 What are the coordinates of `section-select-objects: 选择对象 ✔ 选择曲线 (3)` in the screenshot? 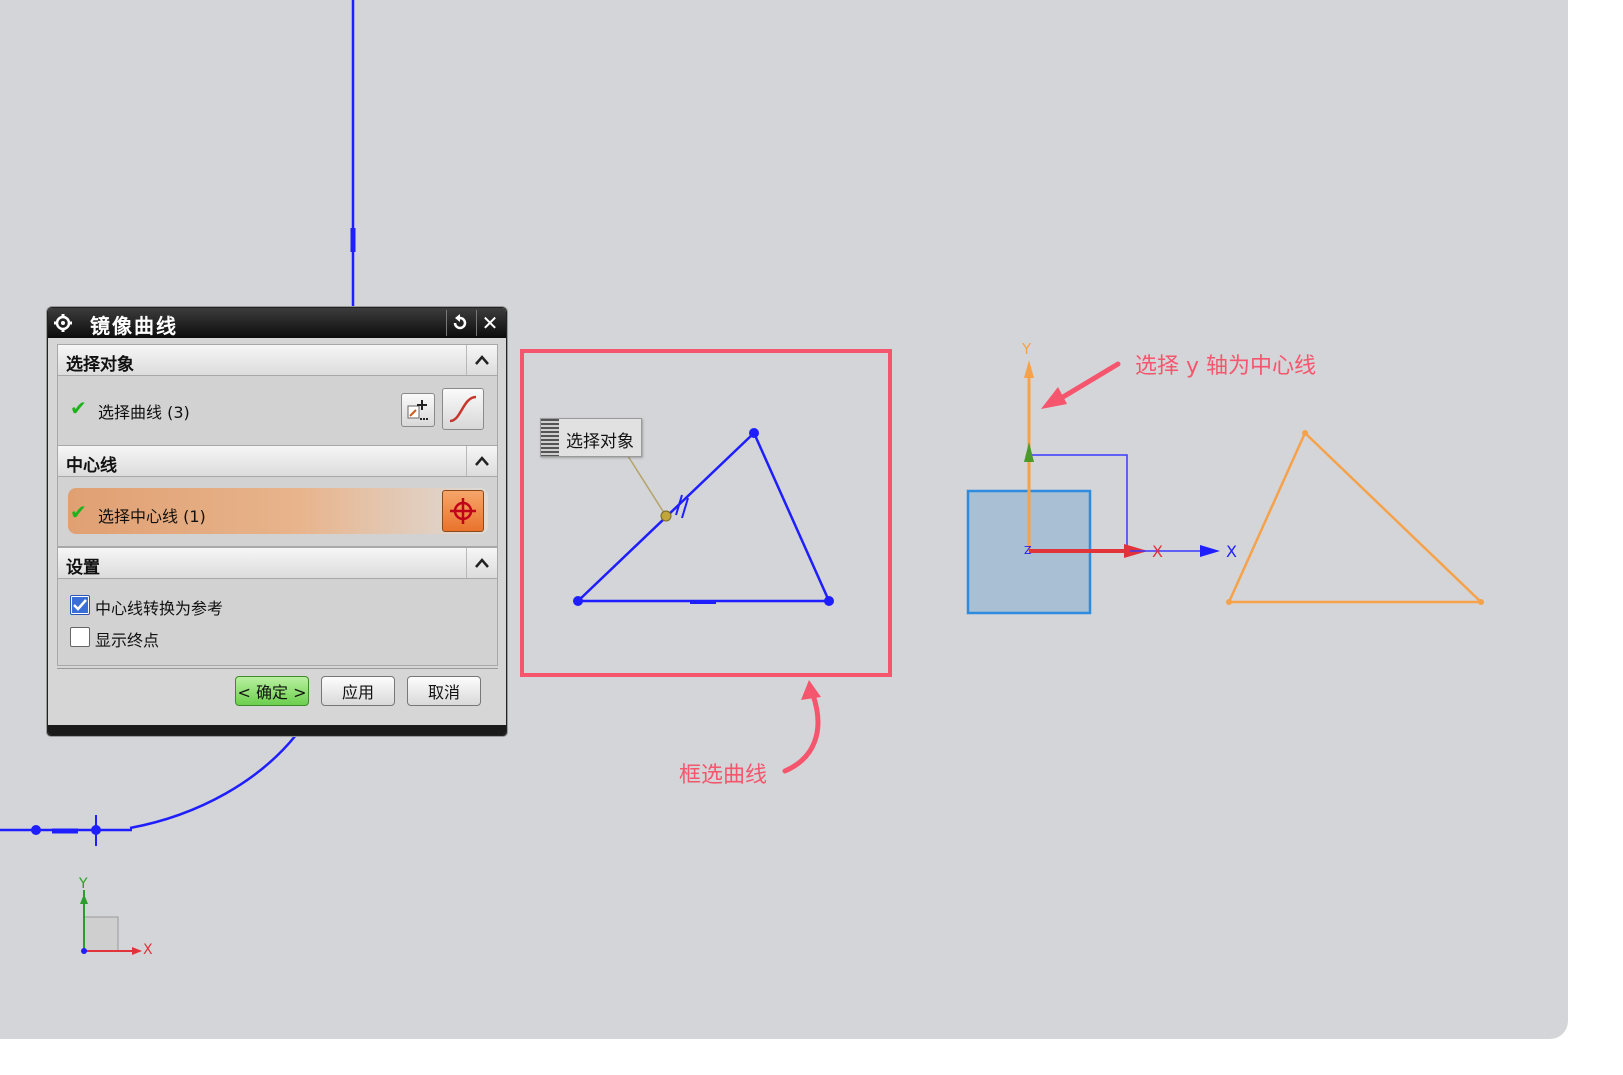 It's located at (277, 395).